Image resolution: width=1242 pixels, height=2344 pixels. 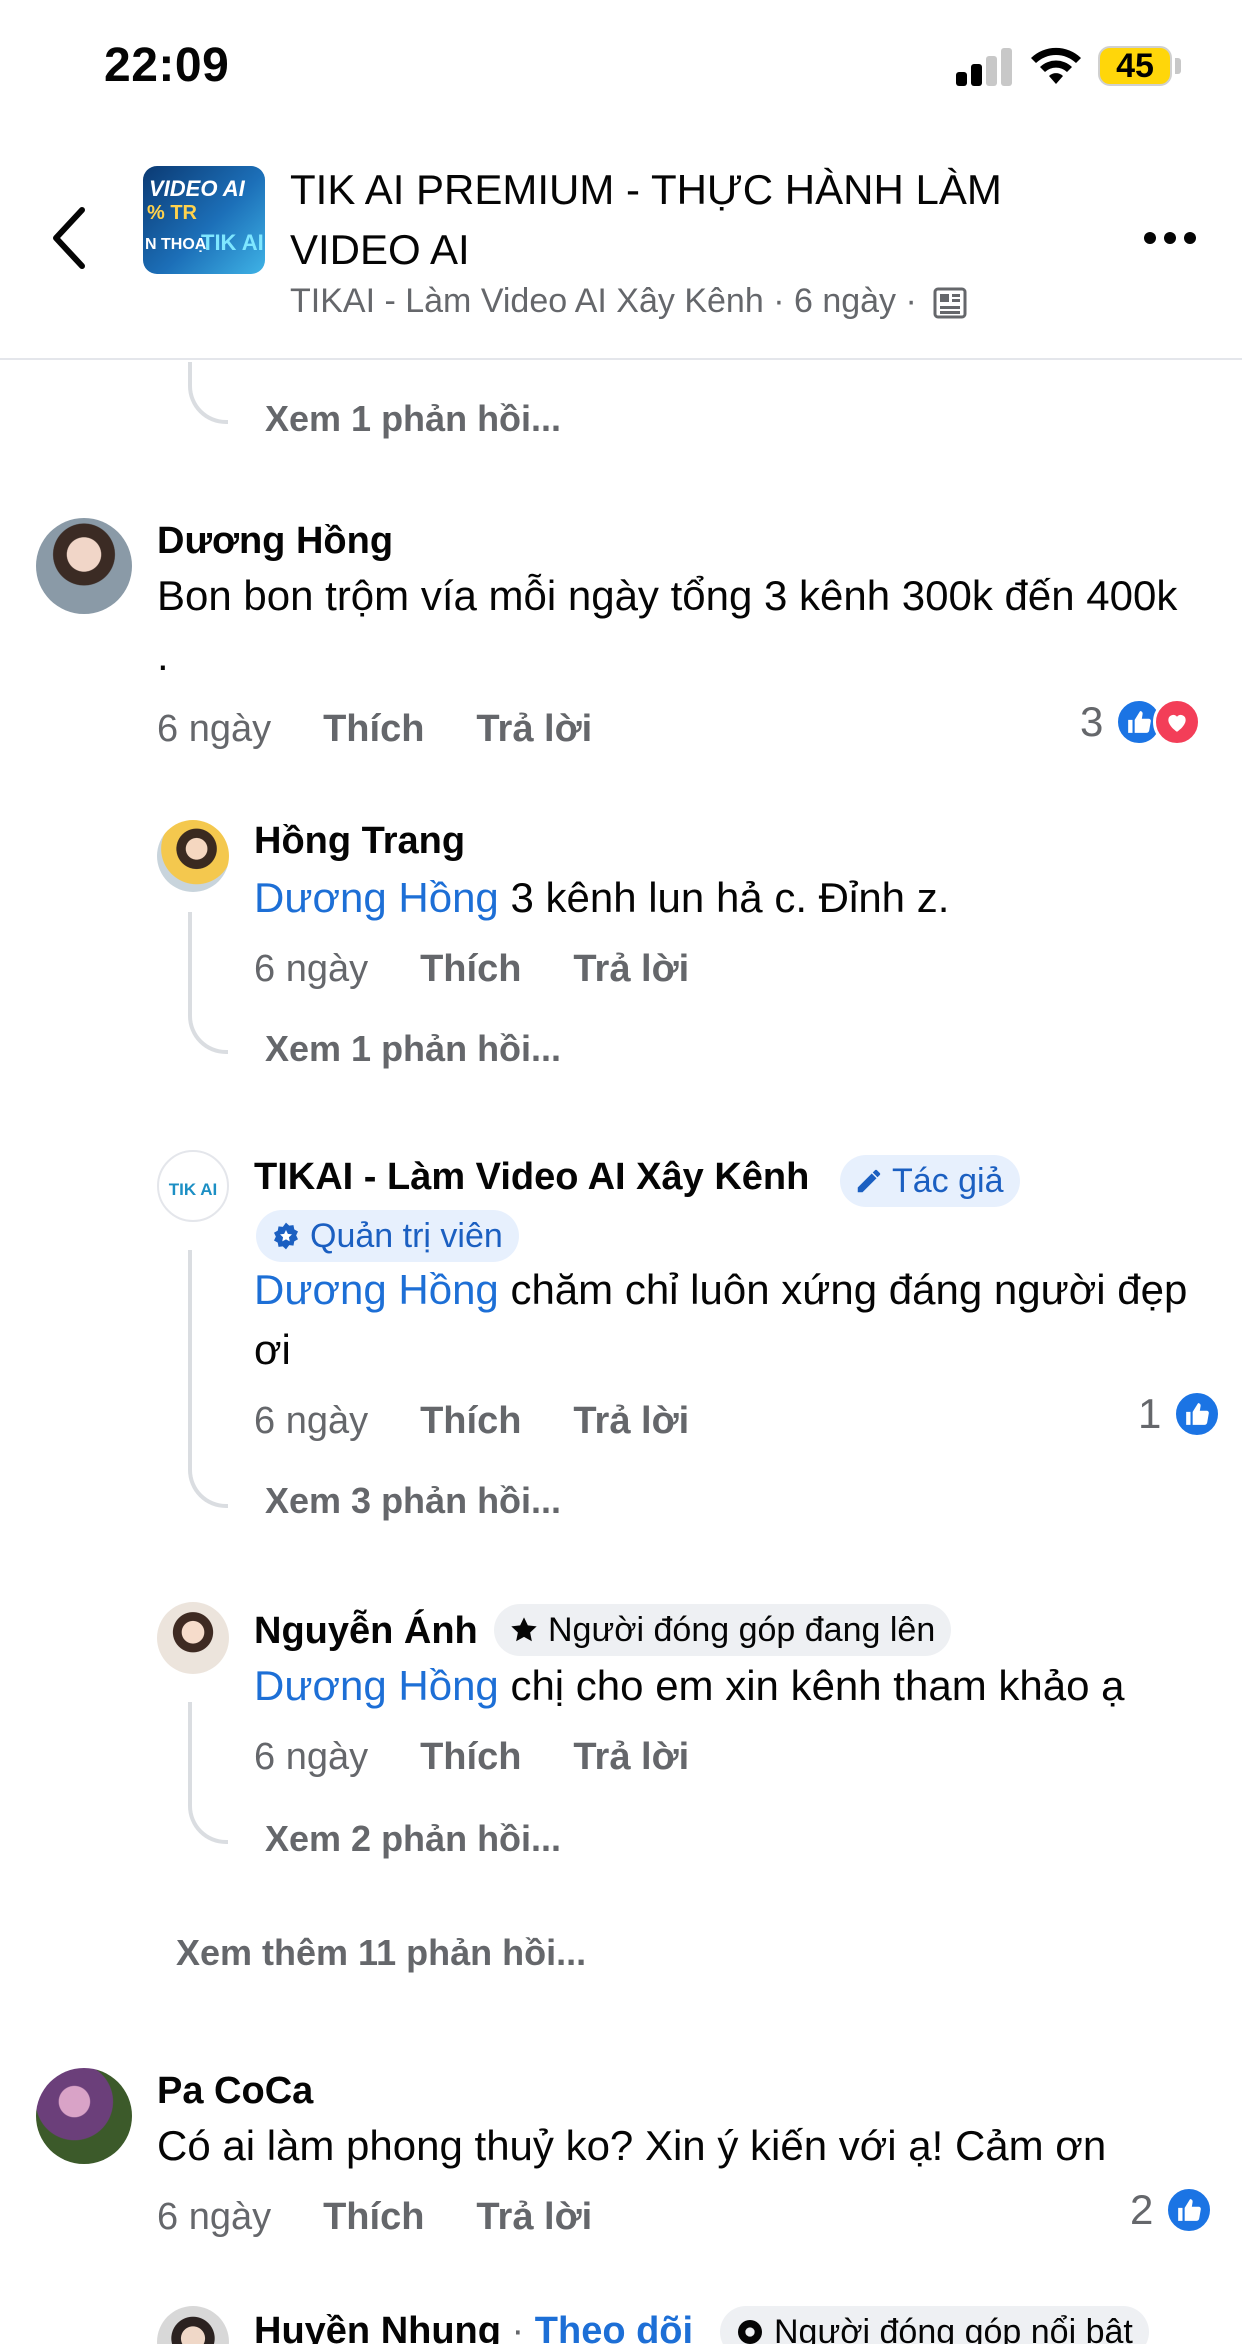 I want to click on reply-author-name: Huyền Nhung, so click(x=377, y=2327).